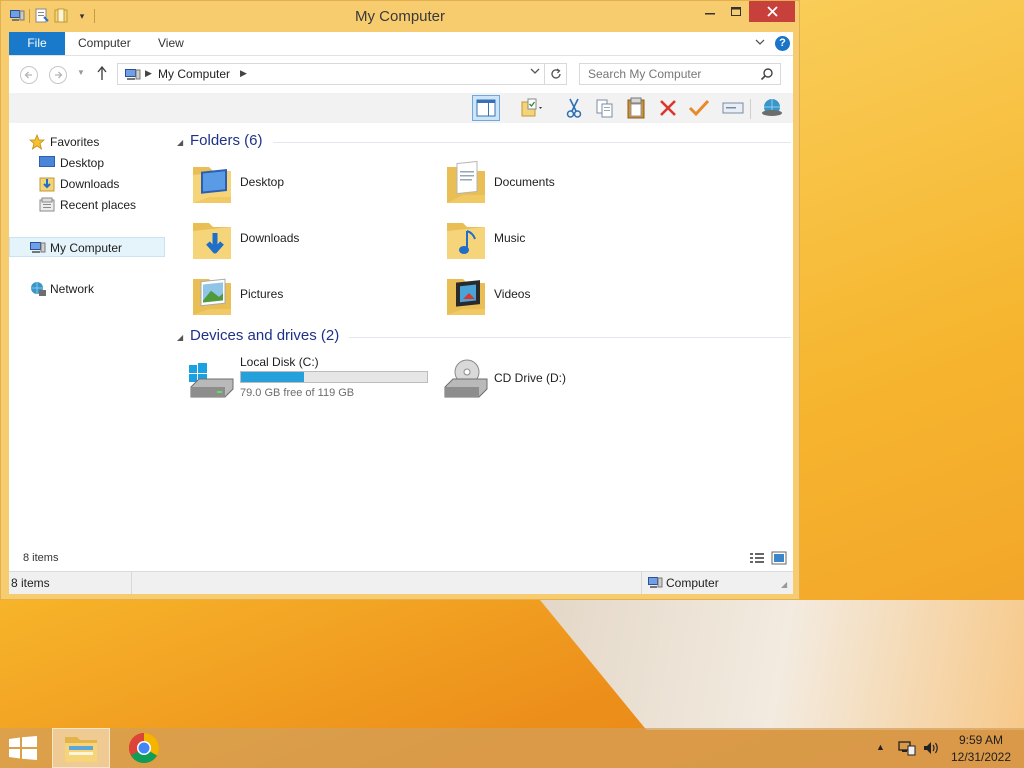  I want to click on folder-name: Pictures, so click(262, 294).